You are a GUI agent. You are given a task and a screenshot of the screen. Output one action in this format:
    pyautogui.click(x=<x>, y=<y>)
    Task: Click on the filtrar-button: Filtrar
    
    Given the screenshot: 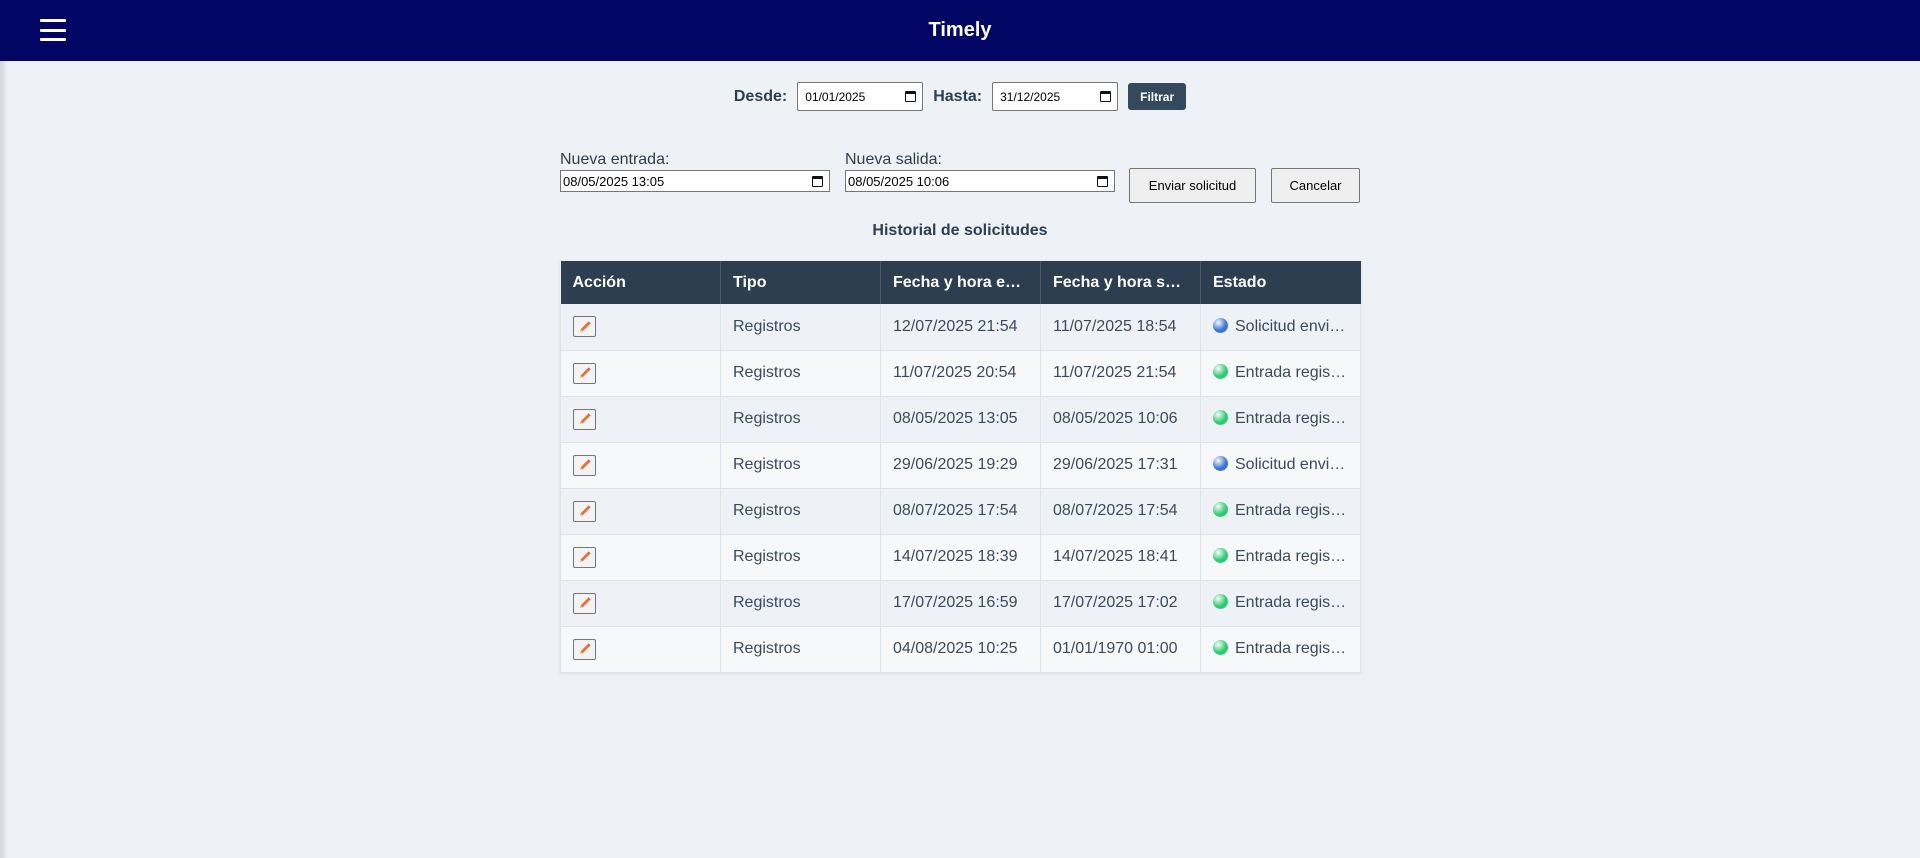 What is the action you would take?
    pyautogui.click(x=1157, y=96)
    